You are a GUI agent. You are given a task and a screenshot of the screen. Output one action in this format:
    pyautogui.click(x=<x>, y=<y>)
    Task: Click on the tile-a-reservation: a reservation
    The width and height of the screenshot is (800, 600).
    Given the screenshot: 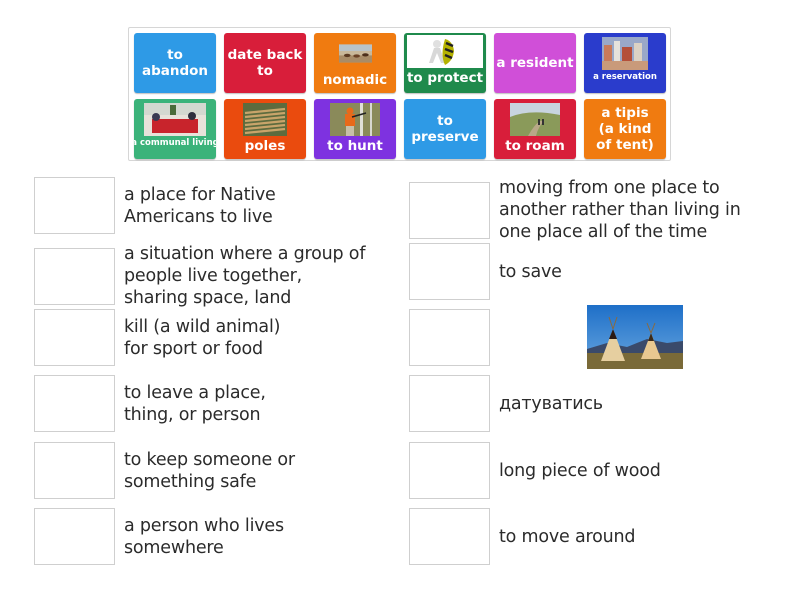 What is the action you would take?
    pyautogui.click(x=625, y=63)
    